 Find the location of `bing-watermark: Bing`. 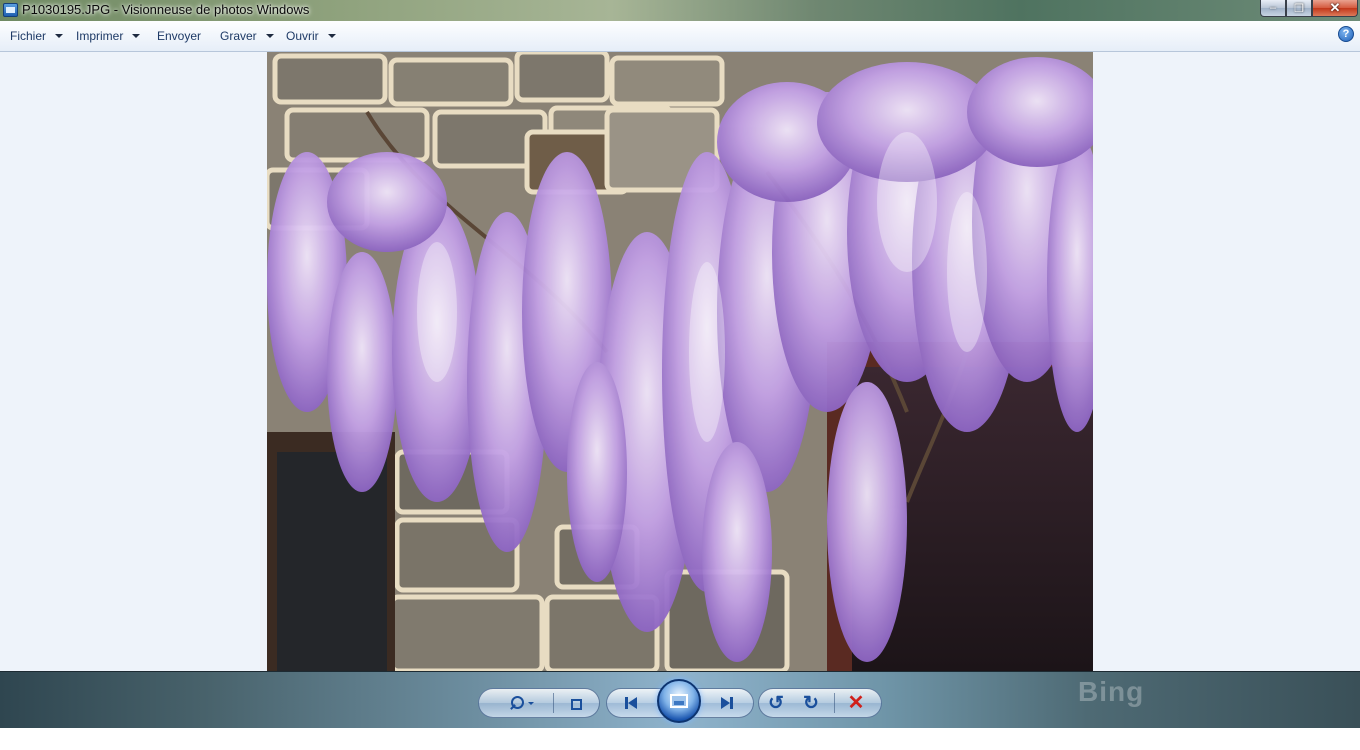

bing-watermark: Bing is located at coordinates (1111, 691).